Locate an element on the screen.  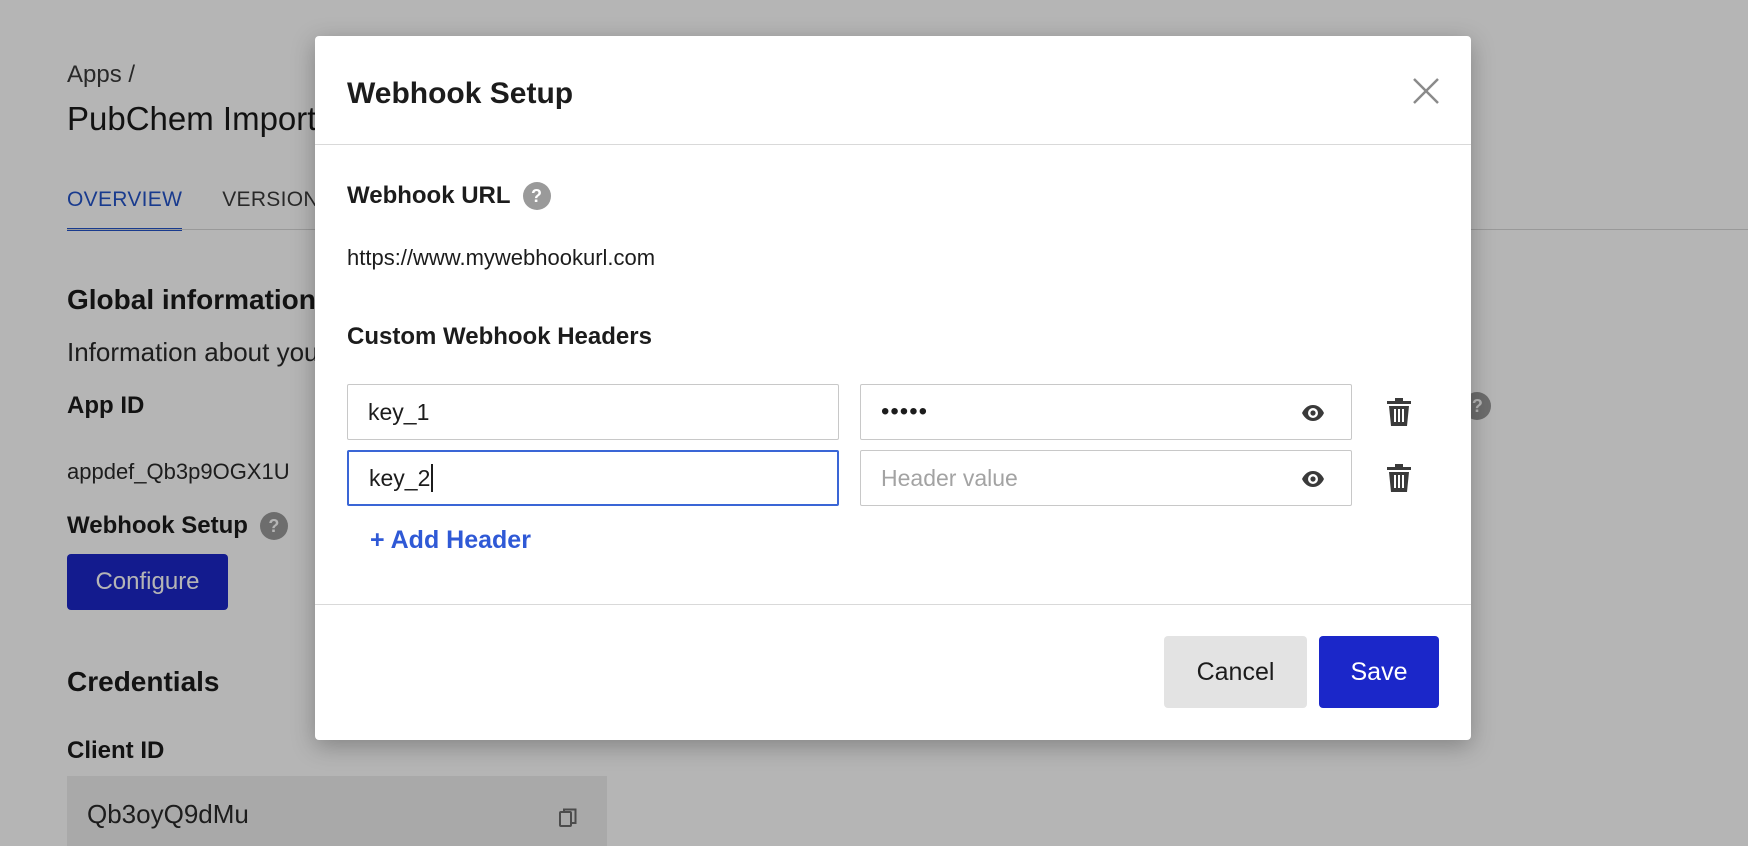
header-key-input: key_2 is located at coordinates (593, 478).